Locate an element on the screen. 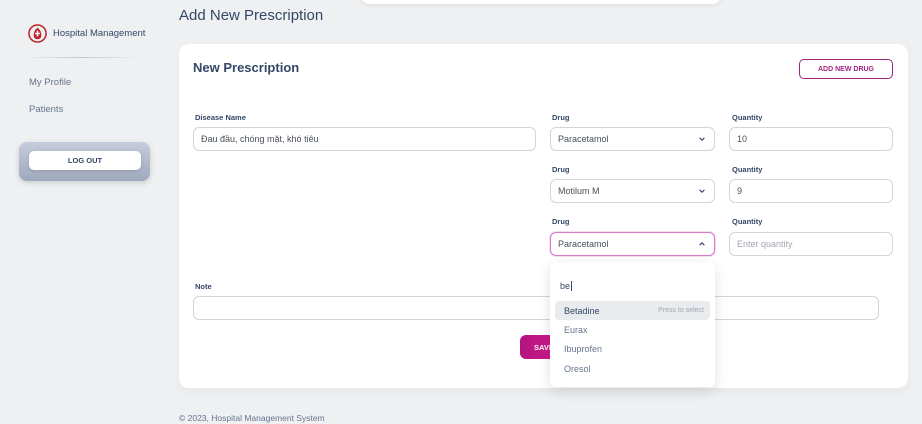  sidebar-item-patients: Patients is located at coordinates (46, 109).